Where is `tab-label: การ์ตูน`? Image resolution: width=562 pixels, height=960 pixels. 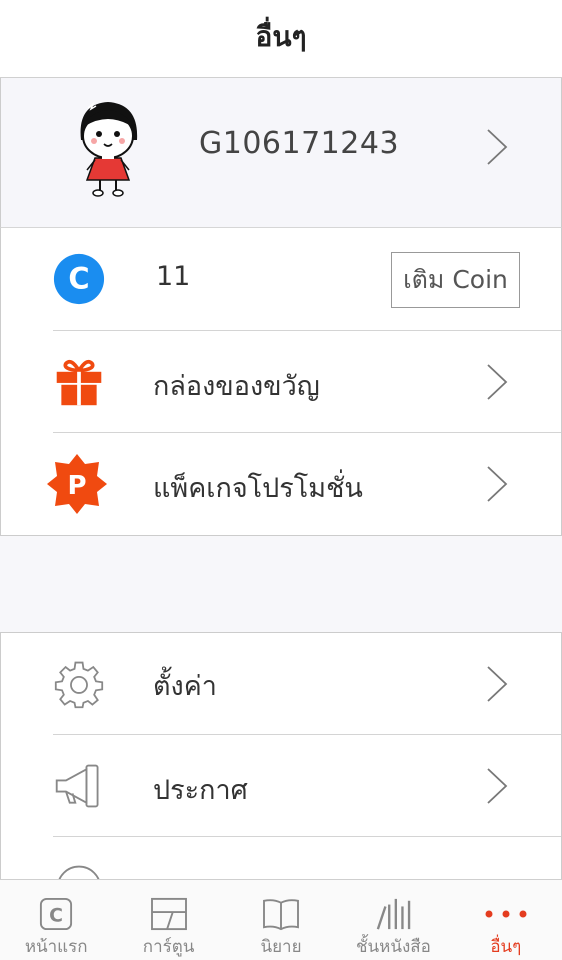 tab-label: การ์ตูน is located at coordinates (168, 947).